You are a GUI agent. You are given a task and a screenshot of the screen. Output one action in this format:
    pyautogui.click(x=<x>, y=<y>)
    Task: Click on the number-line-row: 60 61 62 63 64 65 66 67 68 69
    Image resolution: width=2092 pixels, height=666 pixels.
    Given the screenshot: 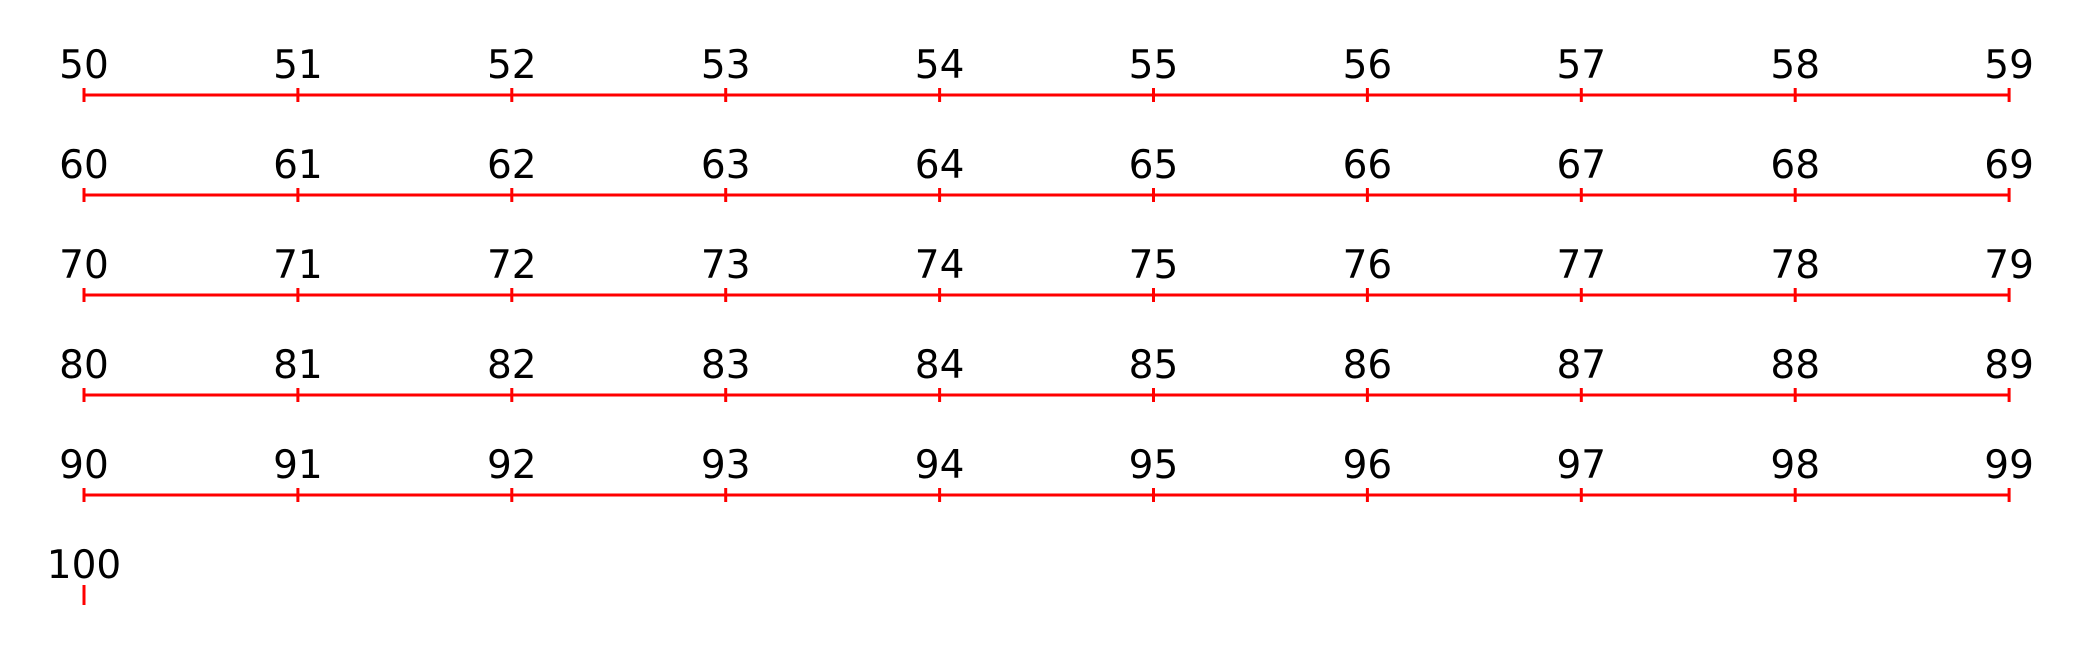 What is the action you would take?
    pyautogui.click(x=1046, y=172)
    